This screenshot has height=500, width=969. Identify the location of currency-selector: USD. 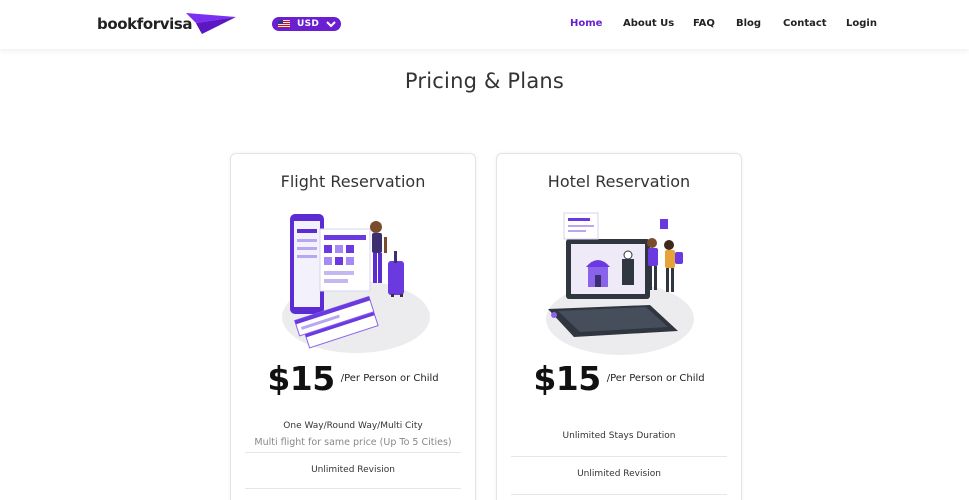
(306, 24).